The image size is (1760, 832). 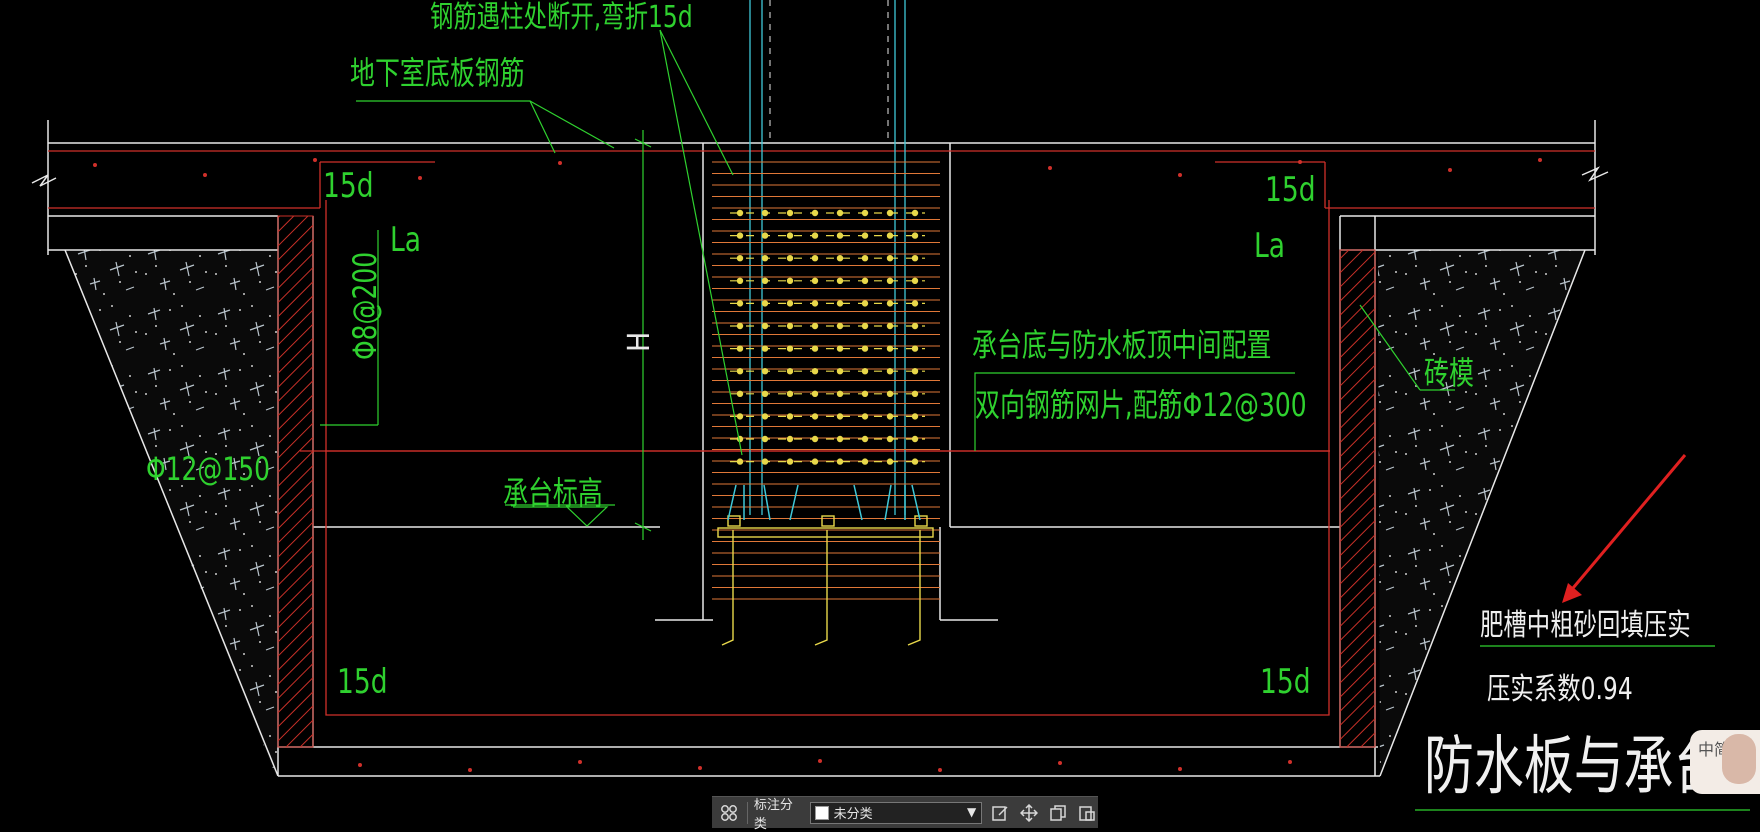 What do you see at coordinates (1285, 682) in the screenshot?
I see `label-15d-bottom-right: 15d` at bounding box center [1285, 682].